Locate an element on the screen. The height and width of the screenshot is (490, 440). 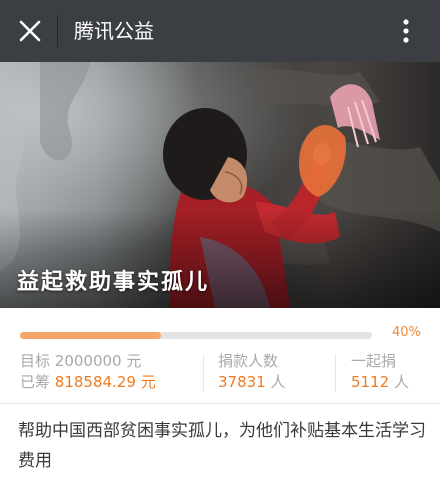
raised-label: 已筹 is located at coordinates (35, 382).